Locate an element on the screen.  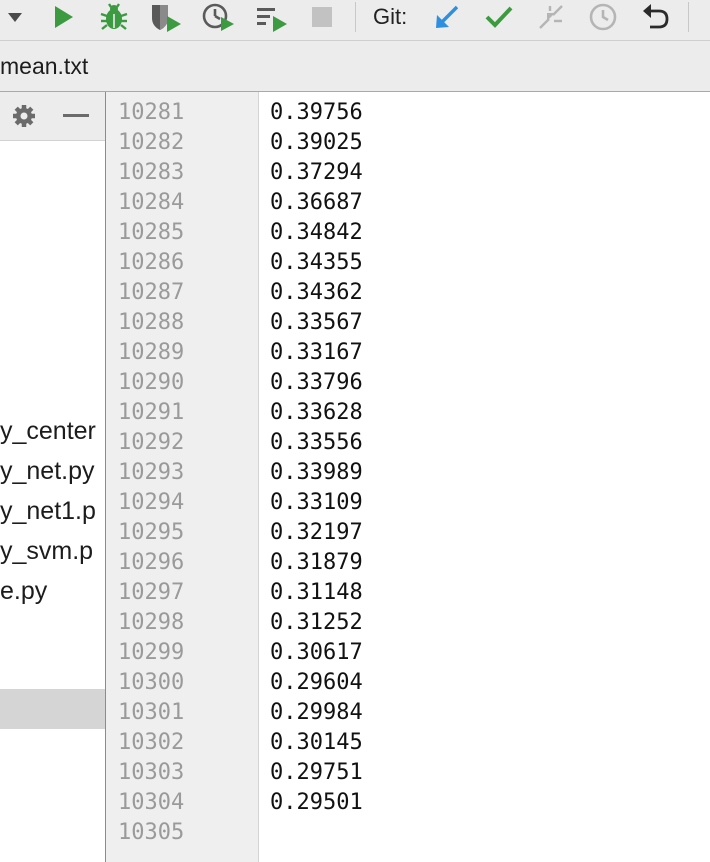
project-file-item: y_center is located at coordinates (48, 431).